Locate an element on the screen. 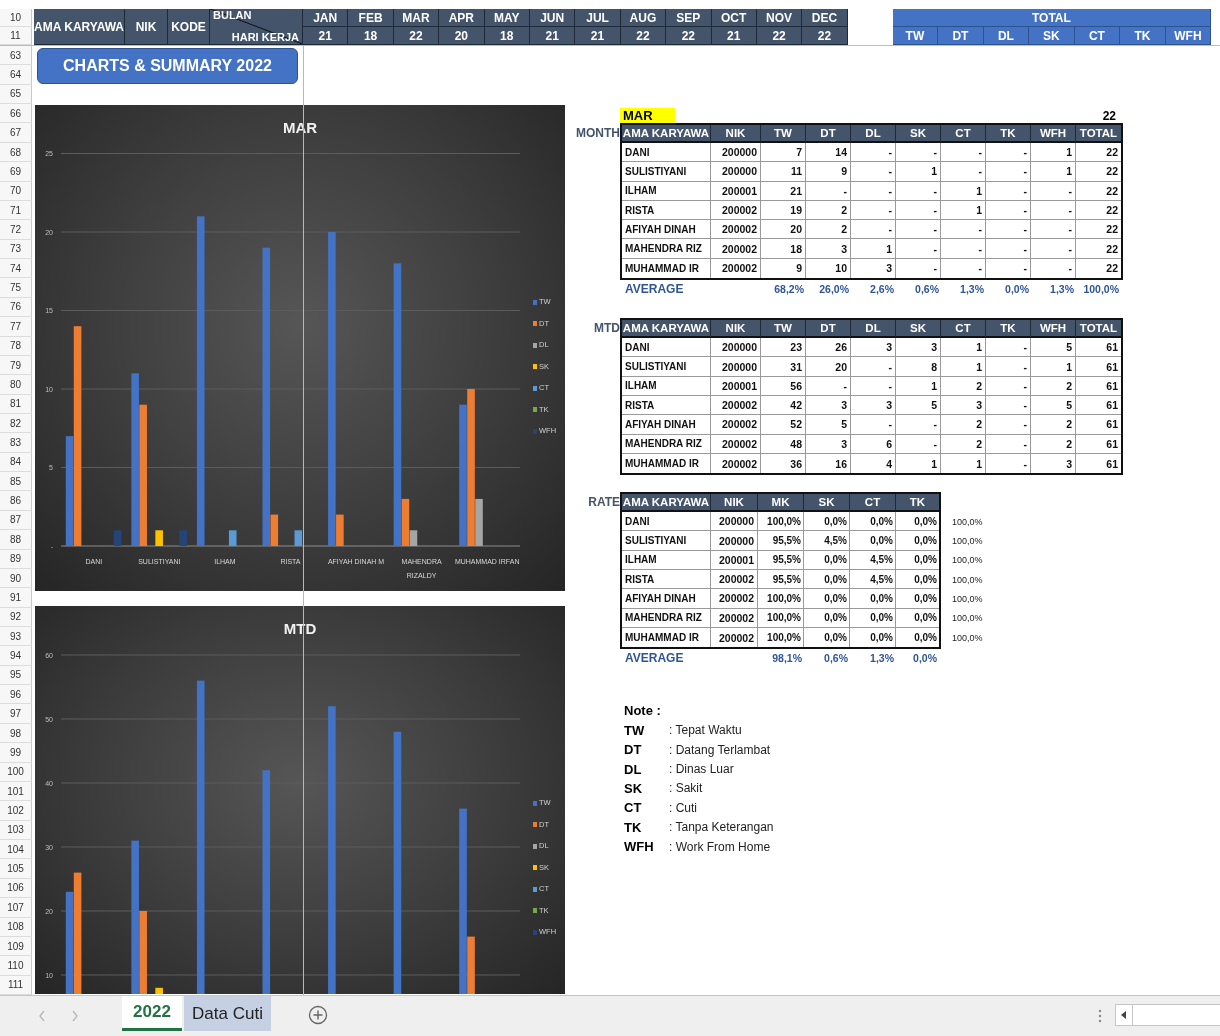  column-header: CT is located at coordinates (873, 503).